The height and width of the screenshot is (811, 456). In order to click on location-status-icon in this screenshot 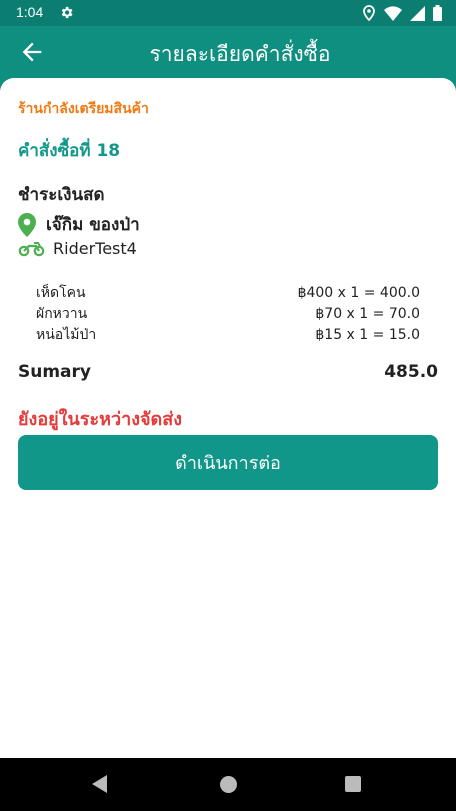, I will do `click(369, 13)`.